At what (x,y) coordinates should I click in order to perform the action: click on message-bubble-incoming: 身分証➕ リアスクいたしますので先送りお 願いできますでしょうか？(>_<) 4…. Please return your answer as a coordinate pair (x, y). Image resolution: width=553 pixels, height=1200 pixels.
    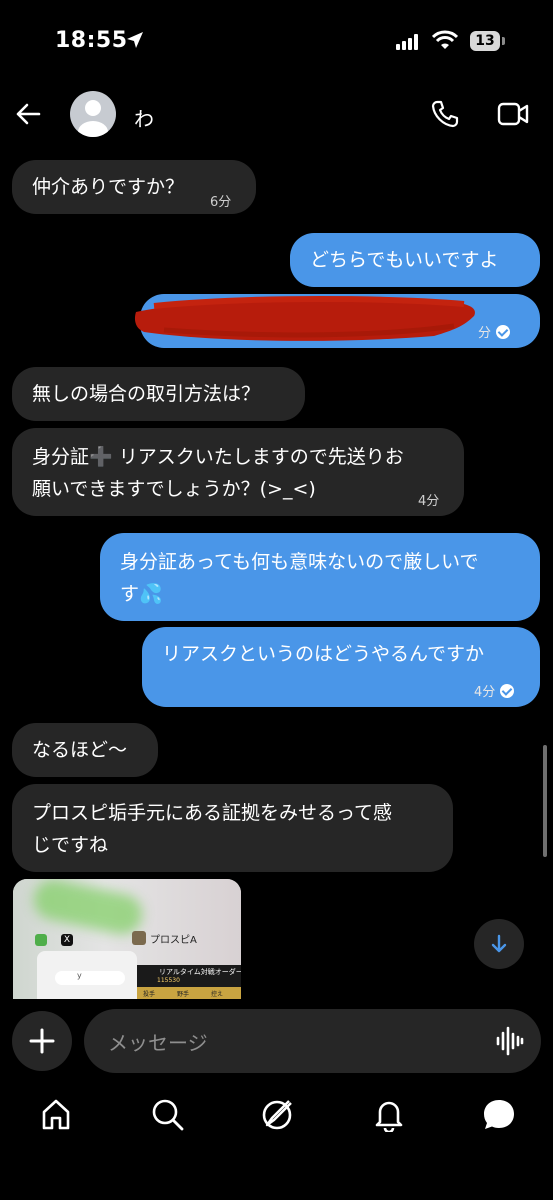
    Looking at the image, I should click on (238, 472).